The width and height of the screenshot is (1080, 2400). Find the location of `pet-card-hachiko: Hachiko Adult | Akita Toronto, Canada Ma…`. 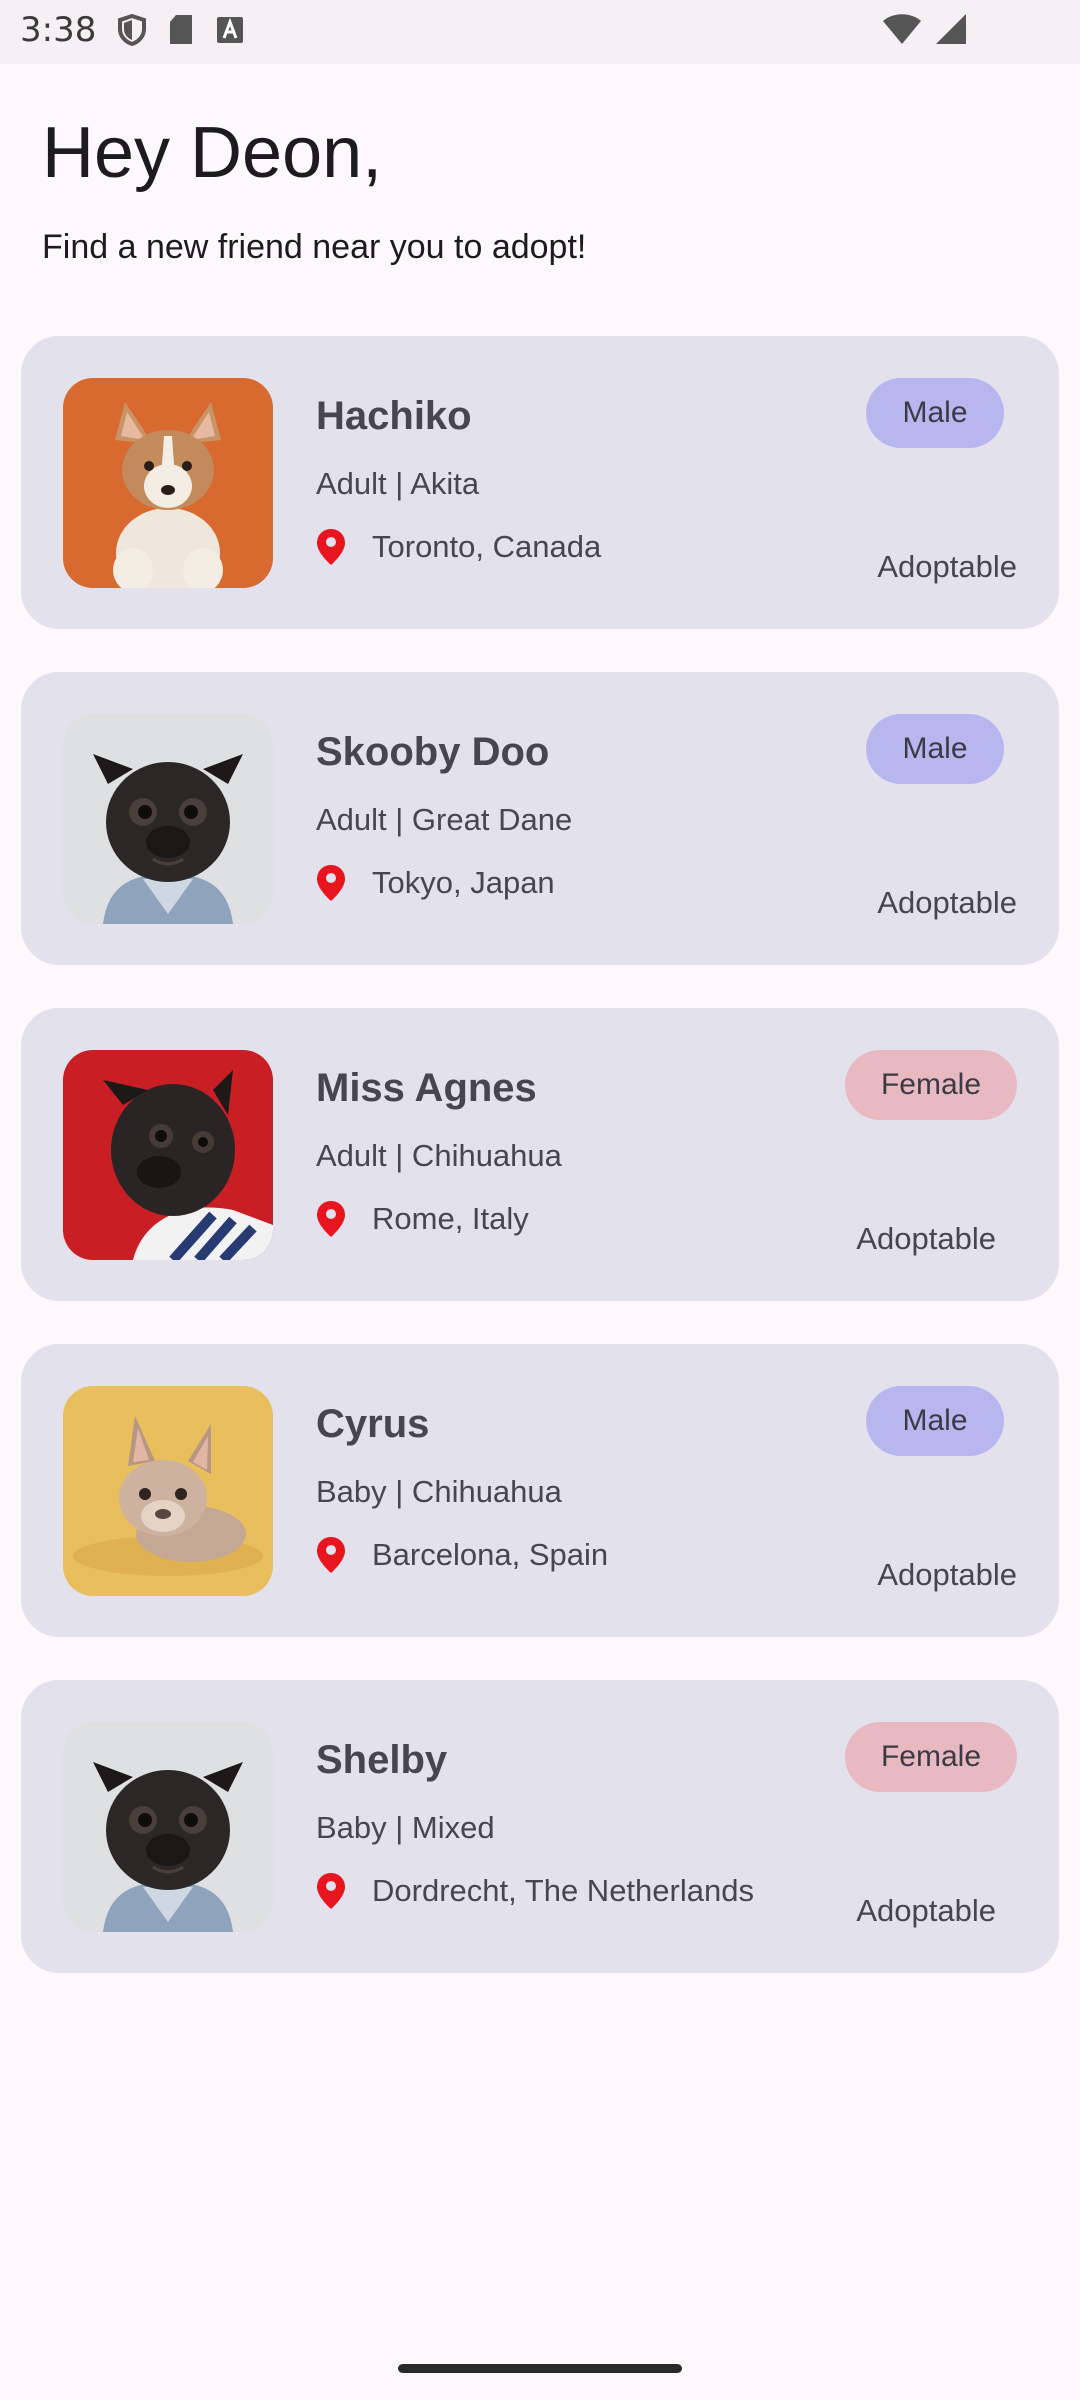

pet-card-hachiko: Hachiko Adult | Akita Toronto, Canada Ma… is located at coordinates (540, 482).